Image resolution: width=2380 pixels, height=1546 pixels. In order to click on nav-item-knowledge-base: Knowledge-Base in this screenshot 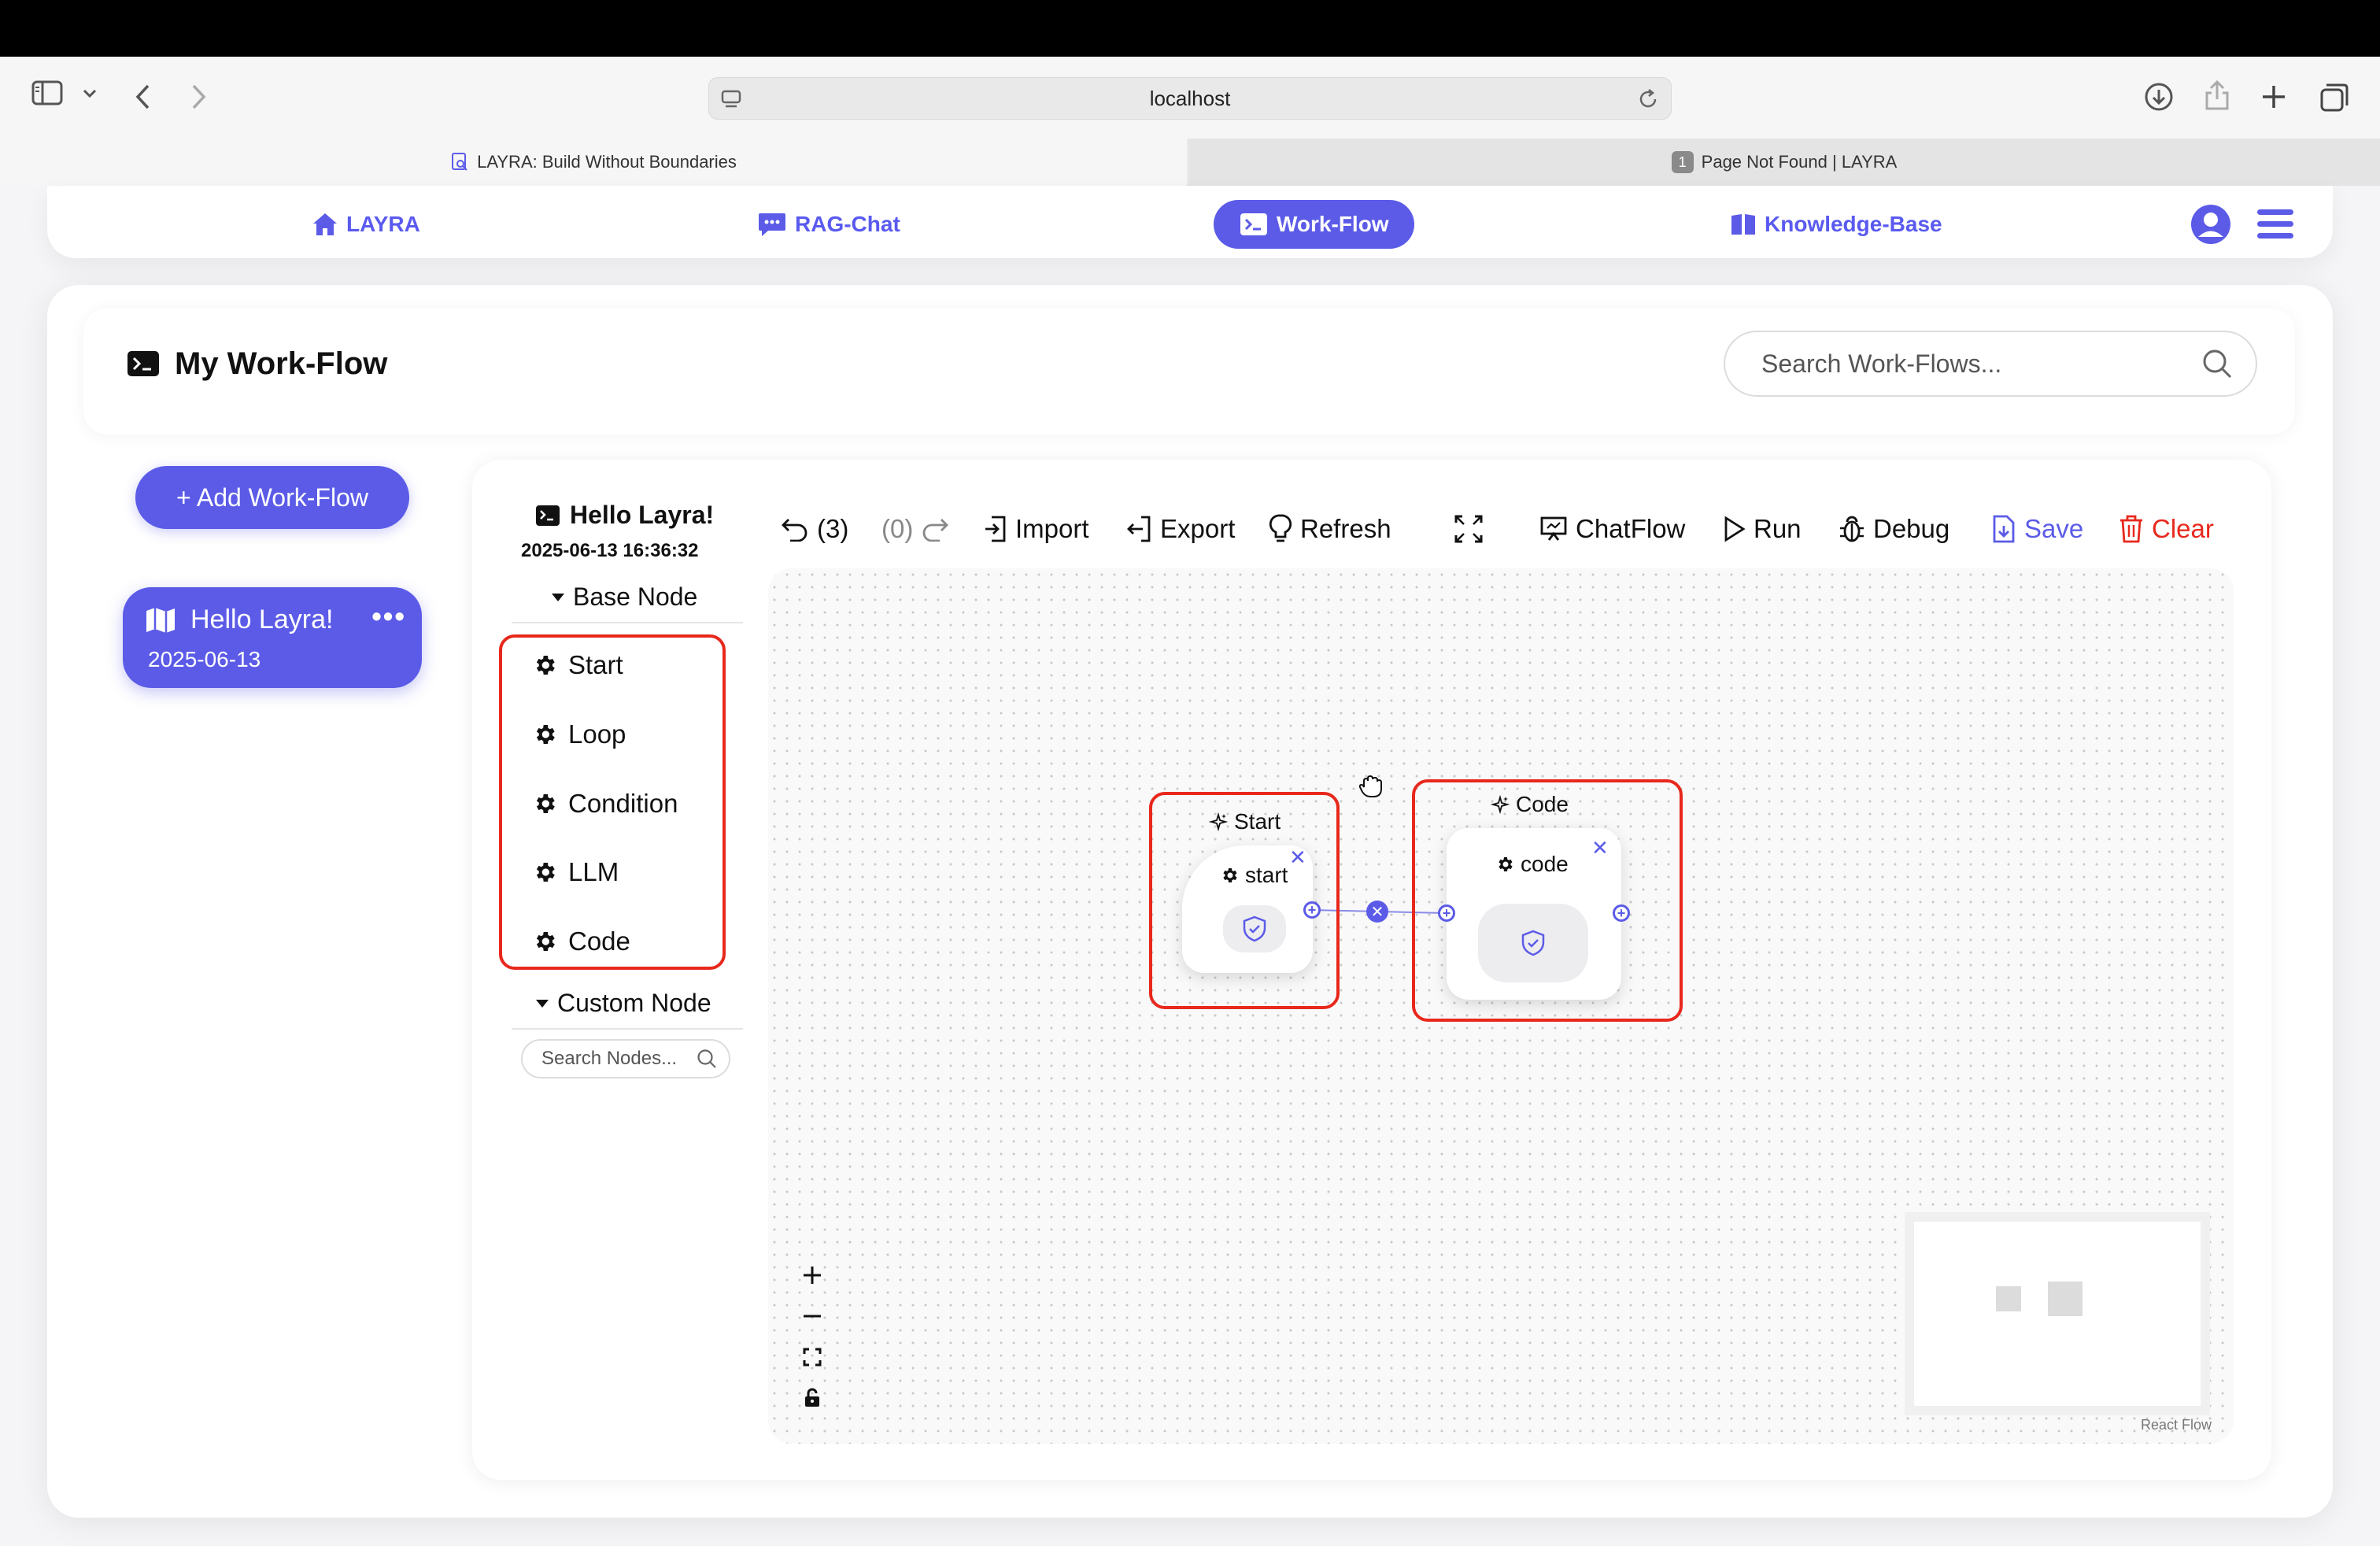, I will do `click(1836, 224)`.